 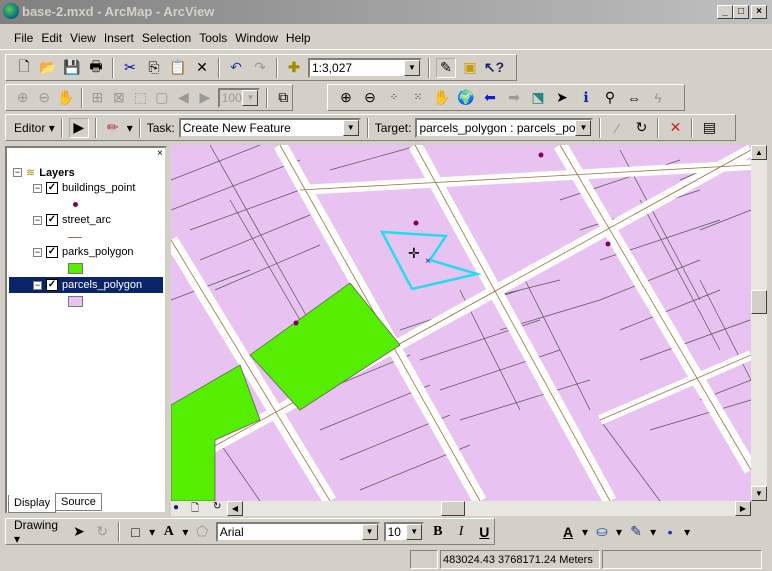 What do you see at coordinates (202, 68) in the screenshot?
I see `delete-icon: ✕` at bounding box center [202, 68].